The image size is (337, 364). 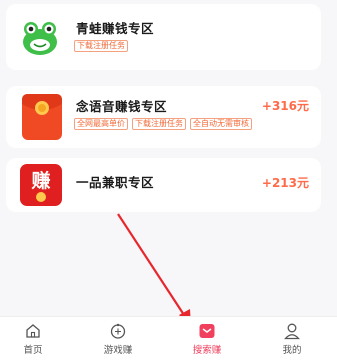 What do you see at coordinates (41, 181) in the screenshot?
I see `earn-icon-text: 赚` at bounding box center [41, 181].